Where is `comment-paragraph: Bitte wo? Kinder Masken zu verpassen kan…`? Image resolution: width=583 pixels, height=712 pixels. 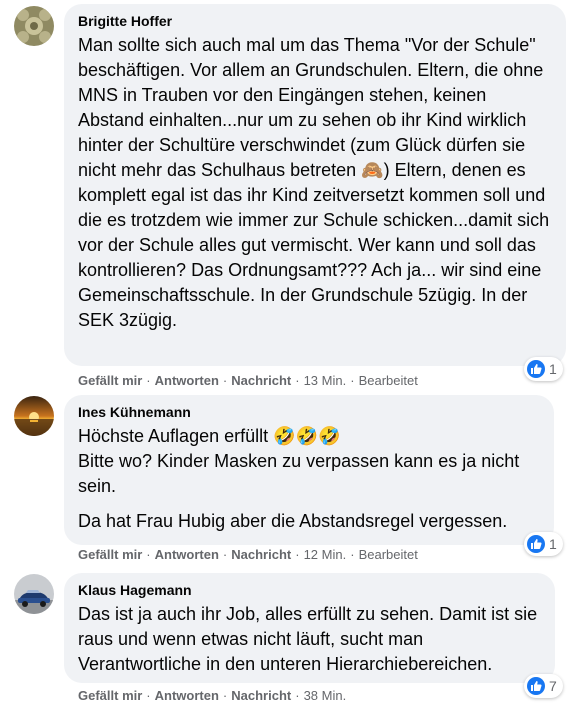
comment-paragraph: Bitte wo? Kinder Masken zu verpassen kan… is located at coordinates (299, 473).